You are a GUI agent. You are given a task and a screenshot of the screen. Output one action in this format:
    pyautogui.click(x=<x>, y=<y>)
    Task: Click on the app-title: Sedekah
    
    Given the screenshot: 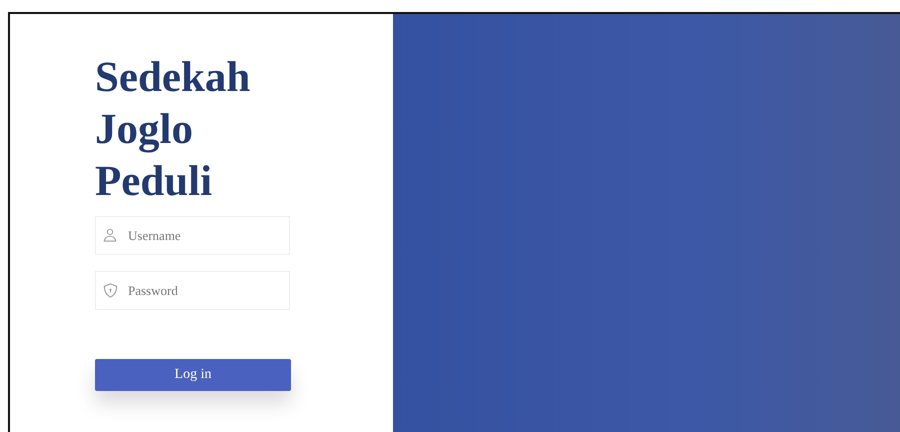 What is the action you would take?
    pyautogui.click(x=172, y=78)
    